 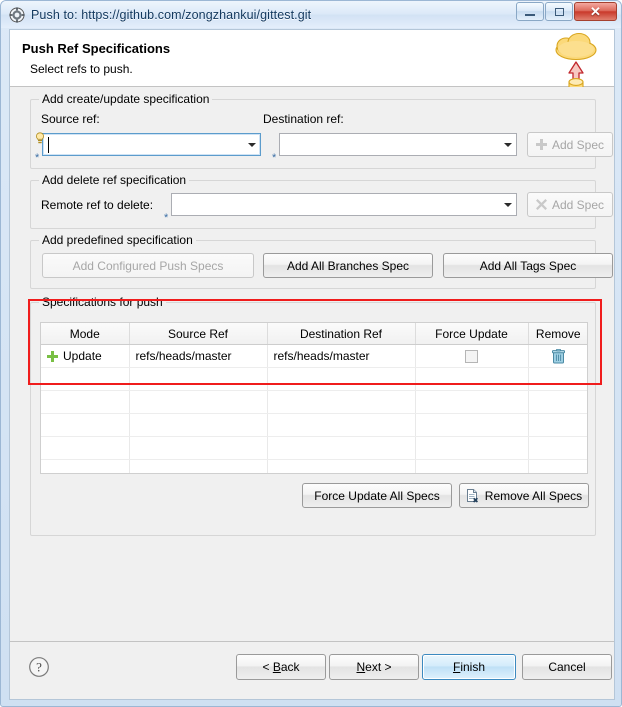 I want to click on finish-mnemonic: F, so click(x=456, y=667).